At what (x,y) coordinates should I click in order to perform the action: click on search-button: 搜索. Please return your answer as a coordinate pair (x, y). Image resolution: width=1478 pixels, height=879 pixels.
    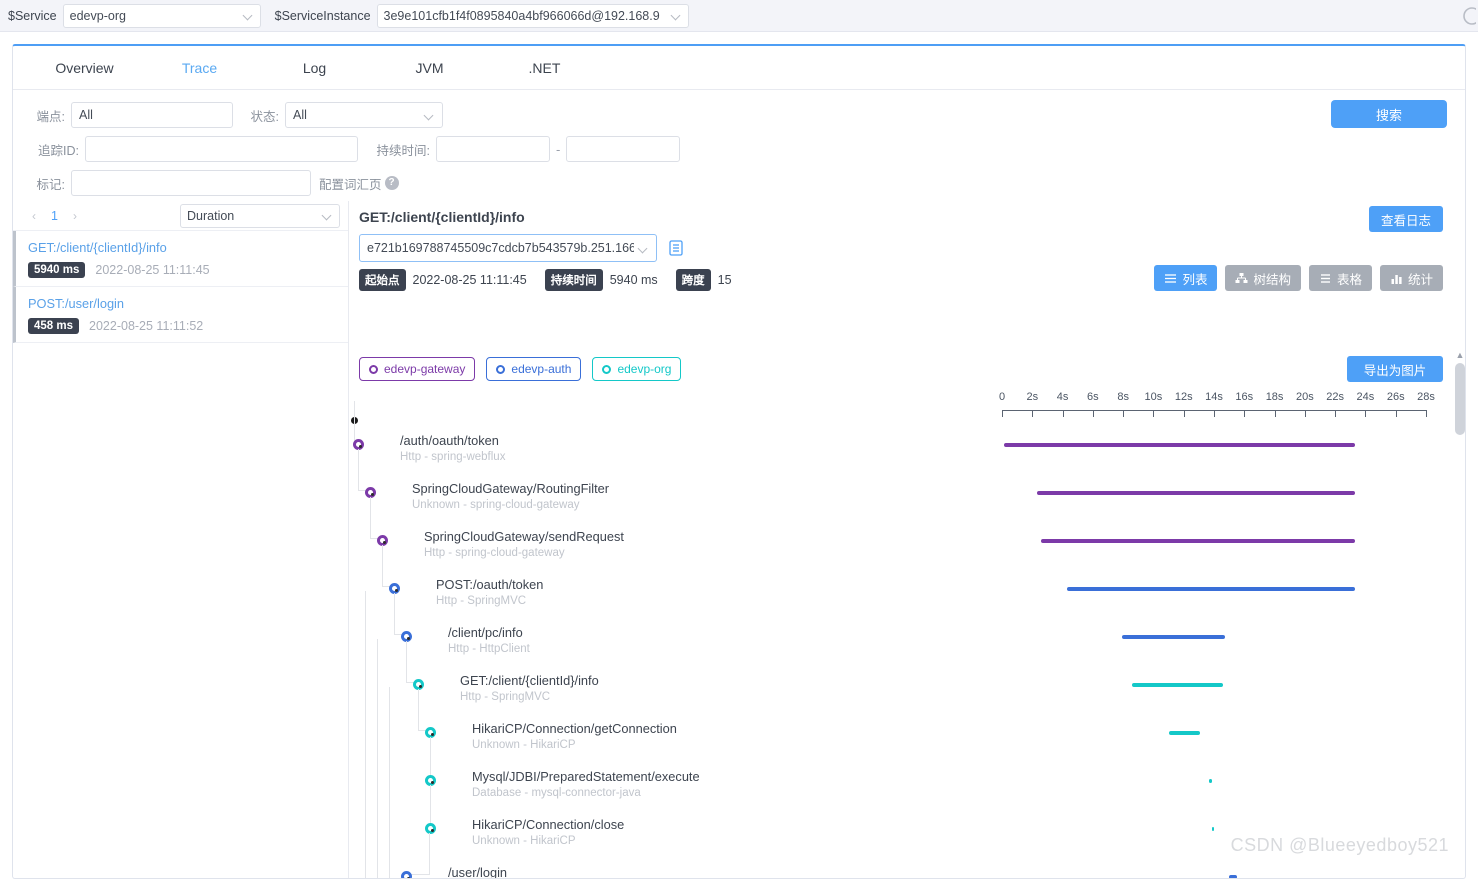
    Looking at the image, I should click on (1389, 114).